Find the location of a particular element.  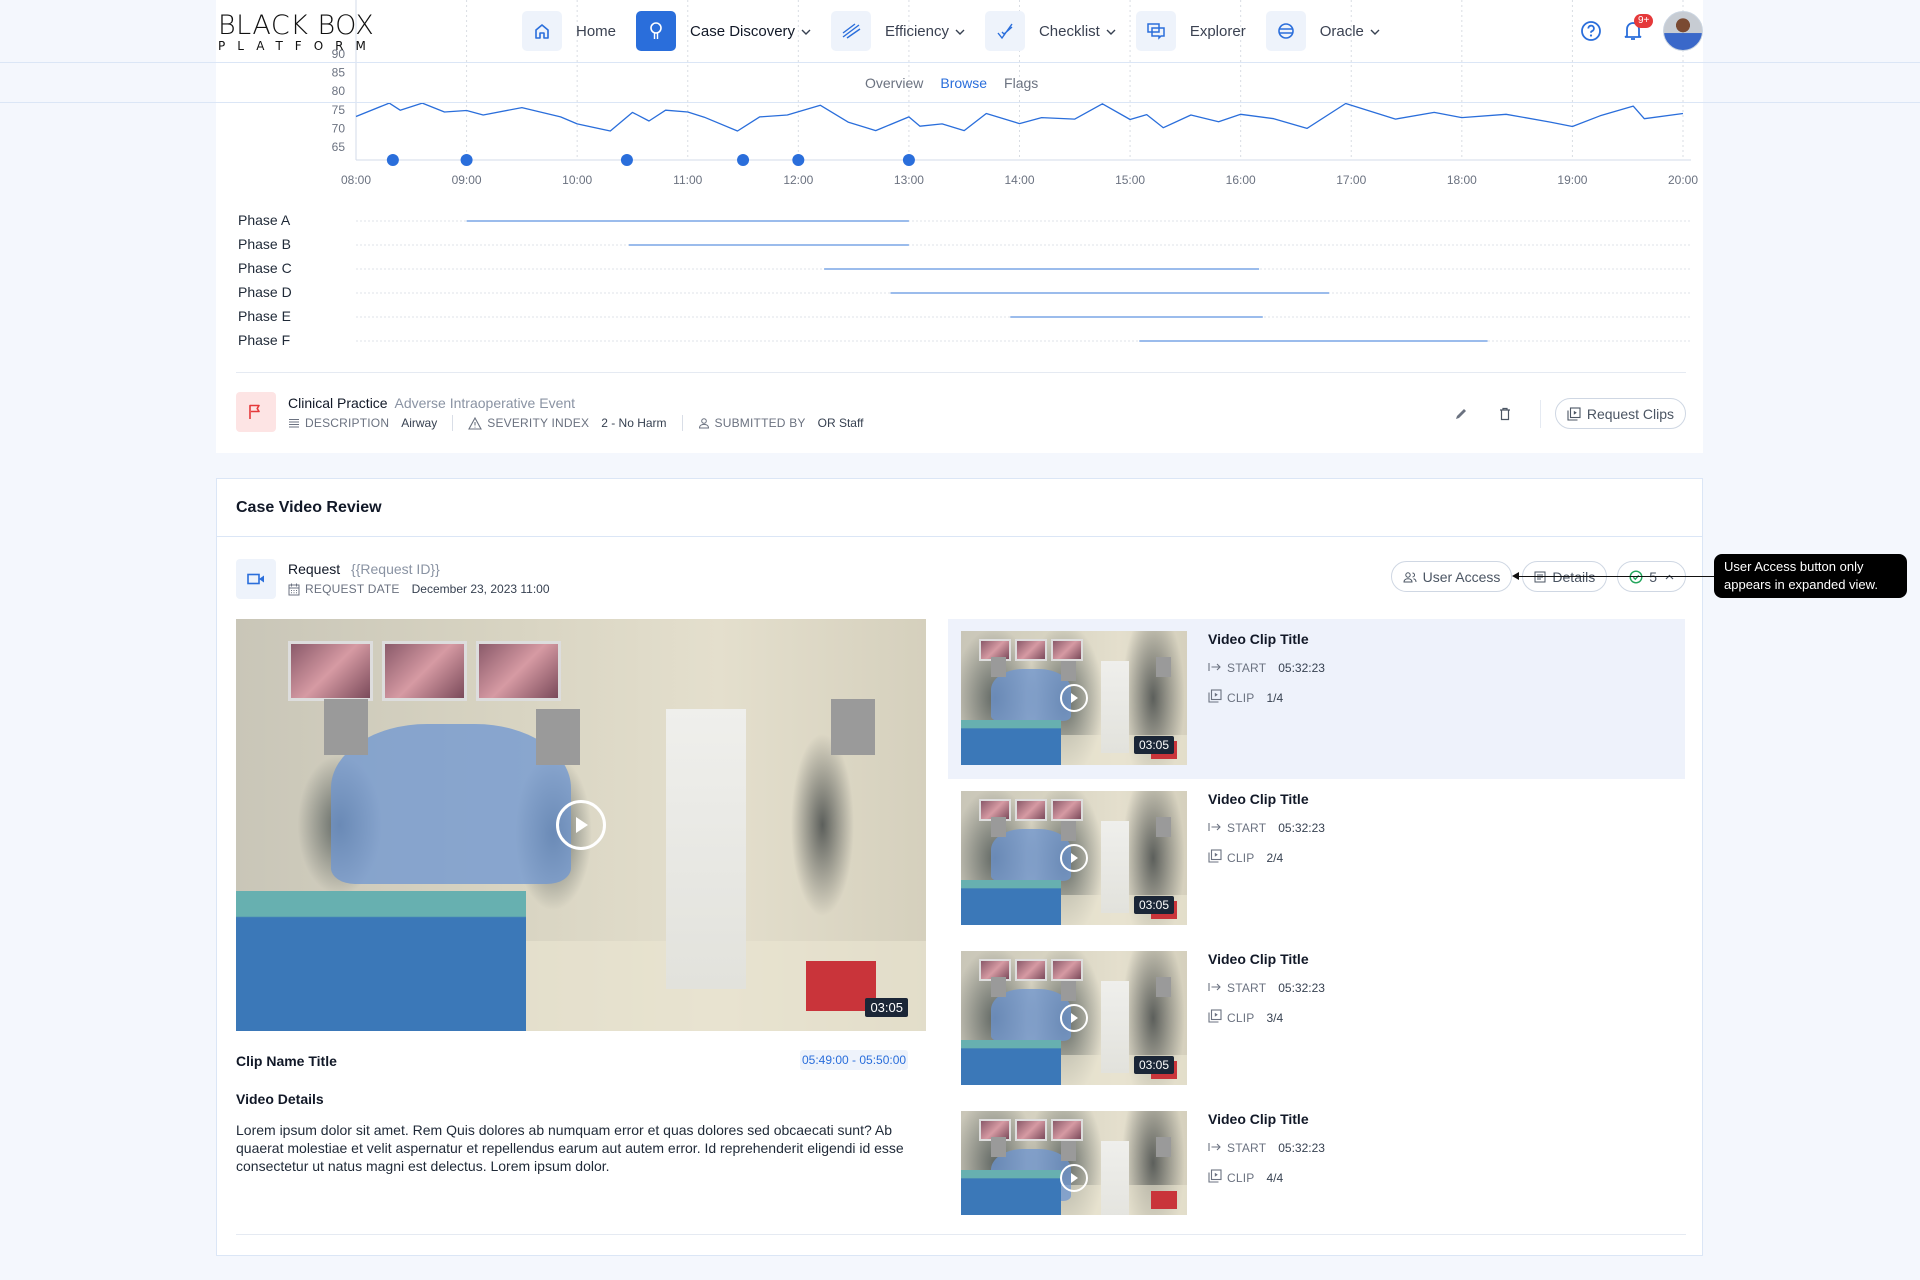

flag-category: Clinical Practice is located at coordinates (338, 403).